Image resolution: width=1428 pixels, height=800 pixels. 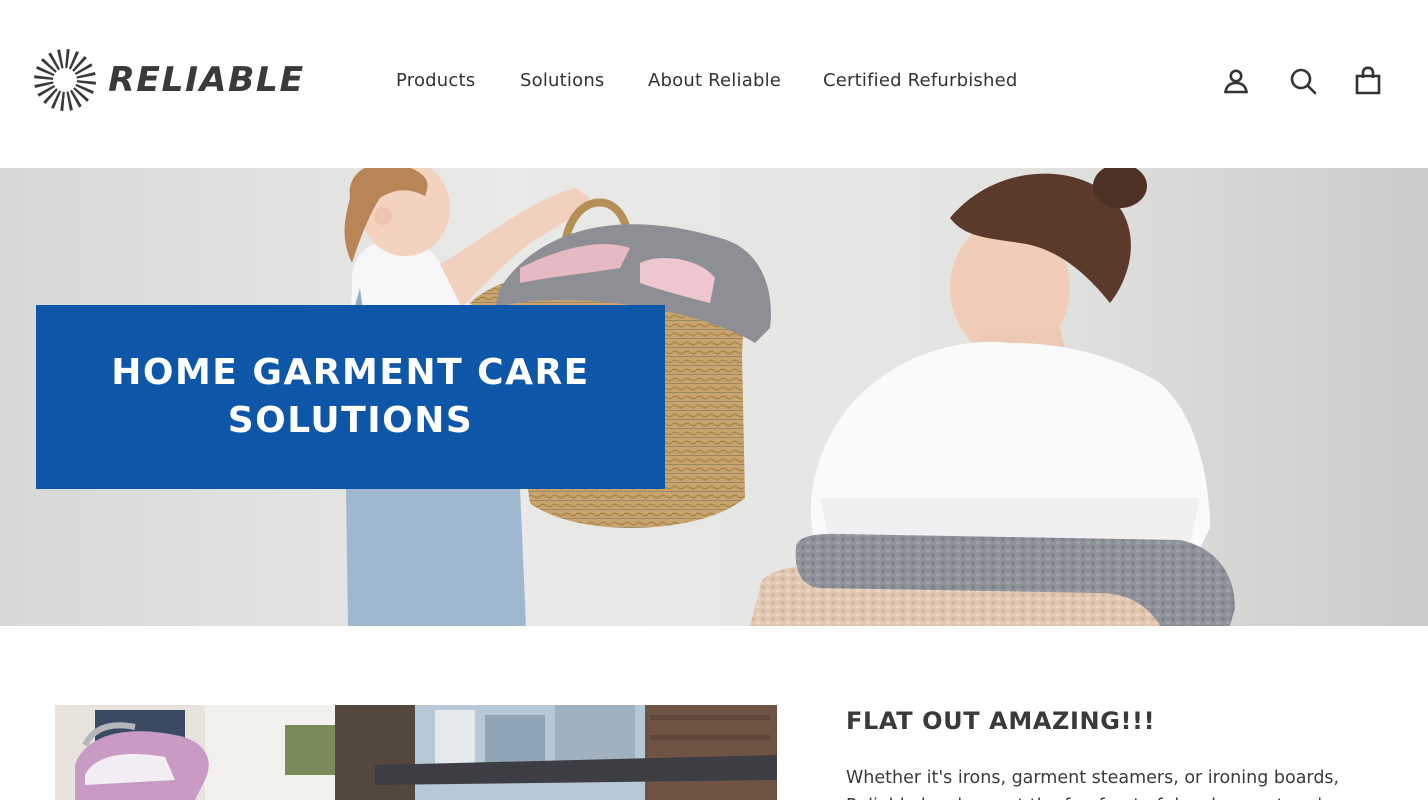 I want to click on sunburst-logo-icon, so click(x=65, y=80).